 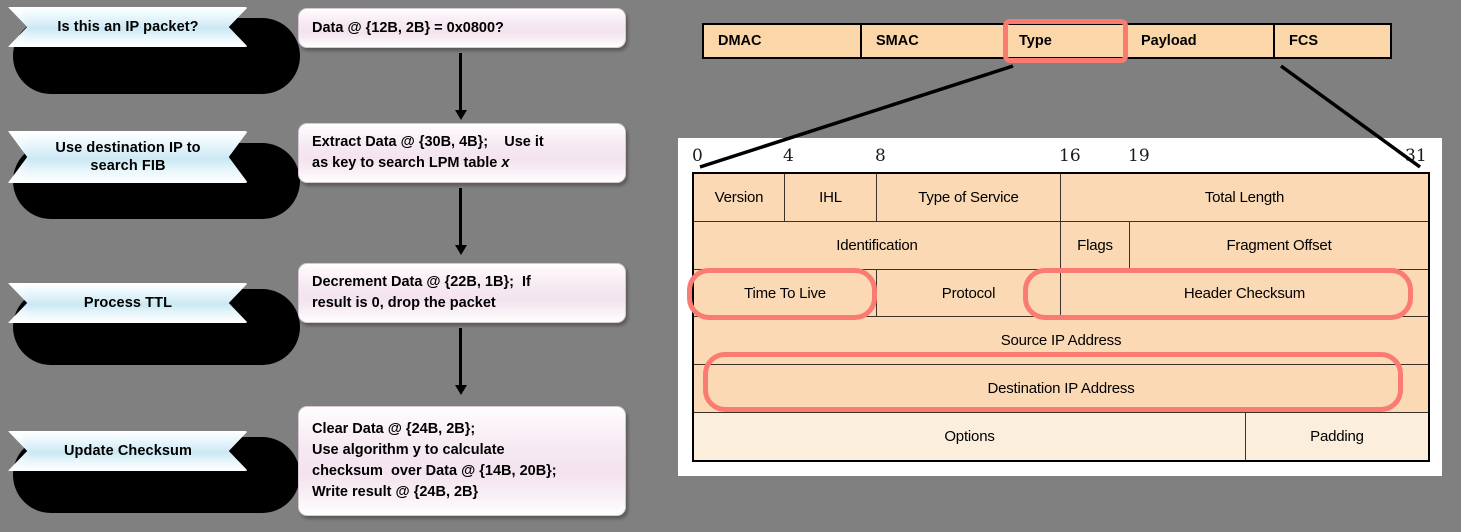 I want to click on action-2-line-2: as key to search LPM table x, so click(x=462, y=163).